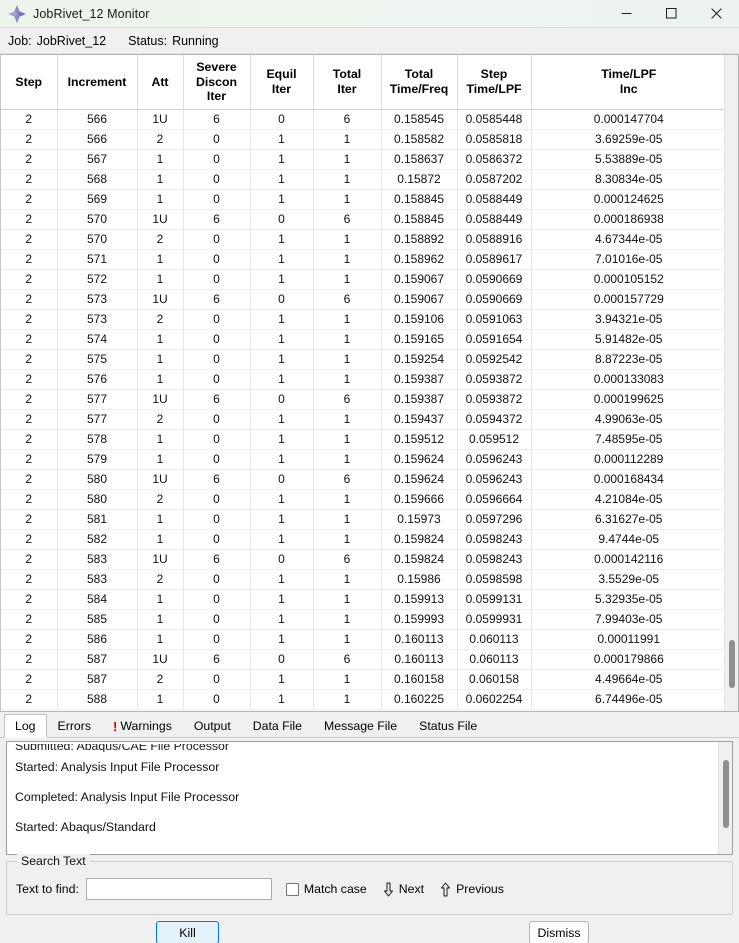  What do you see at coordinates (627, 679) in the screenshot?
I see `table-cell: 4.49664e-05` at bounding box center [627, 679].